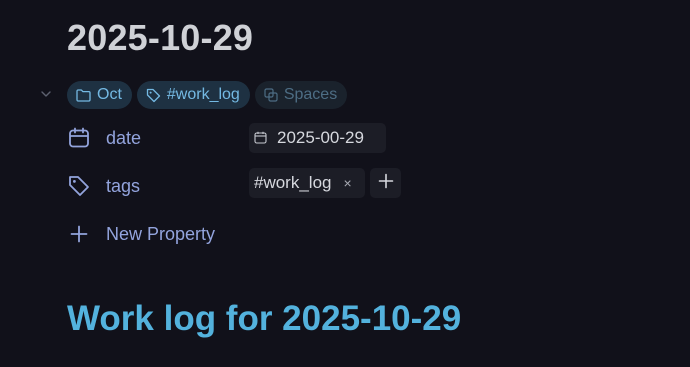  I want to click on metadata-chips: Oct #work_log Spaces, so click(207, 95).